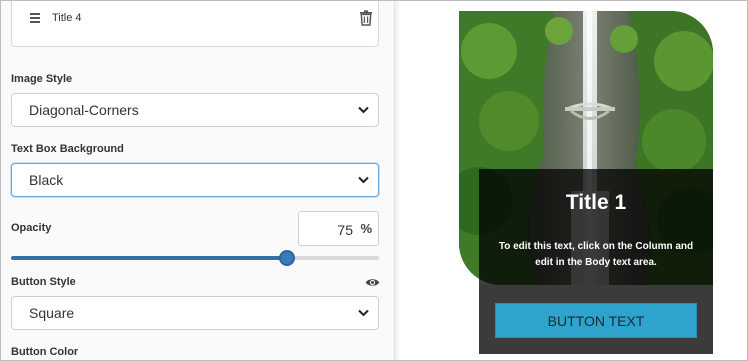 This screenshot has width=748, height=361. What do you see at coordinates (67, 18) in the screenshot?
I see `list-item-title: Title 4` at bounding box center [67, 18].